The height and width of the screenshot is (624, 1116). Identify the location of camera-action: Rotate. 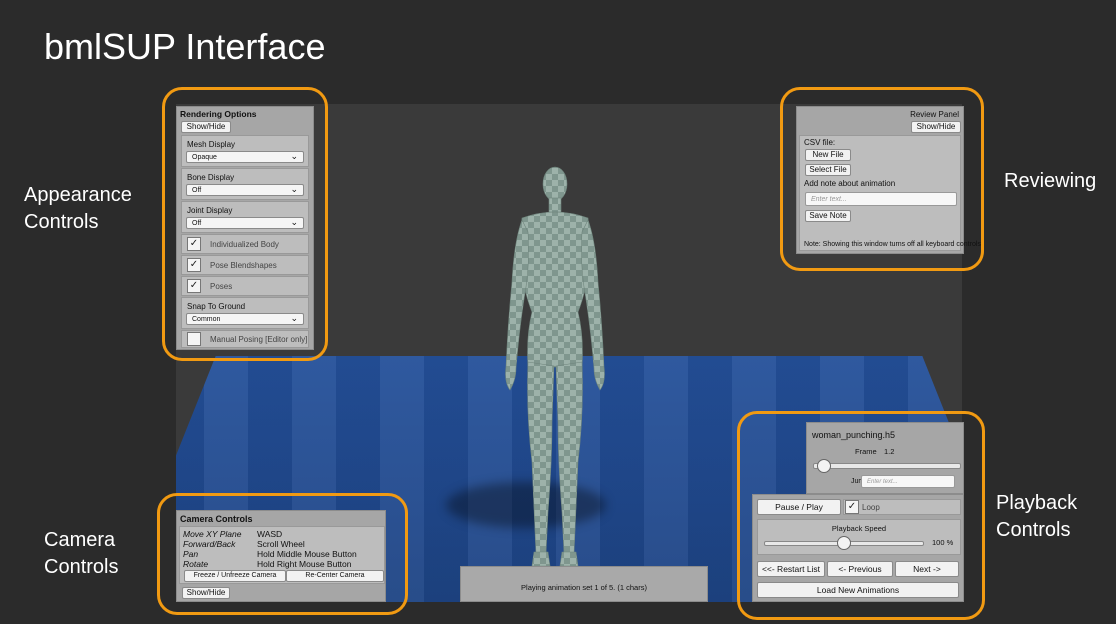
(196, 564).